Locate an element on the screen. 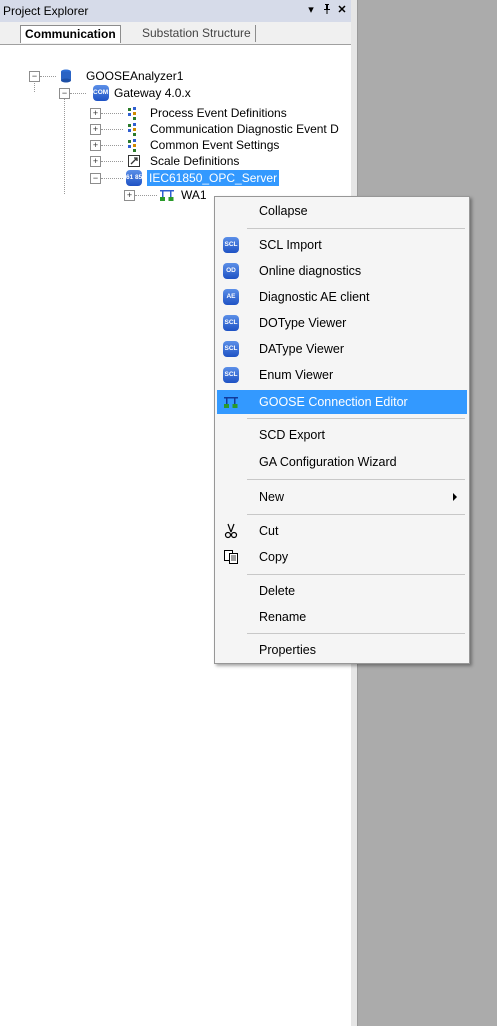  menu-item-diagnostic-ae-client: AE Diagnostic AE client is located at coordinates (342, 297).